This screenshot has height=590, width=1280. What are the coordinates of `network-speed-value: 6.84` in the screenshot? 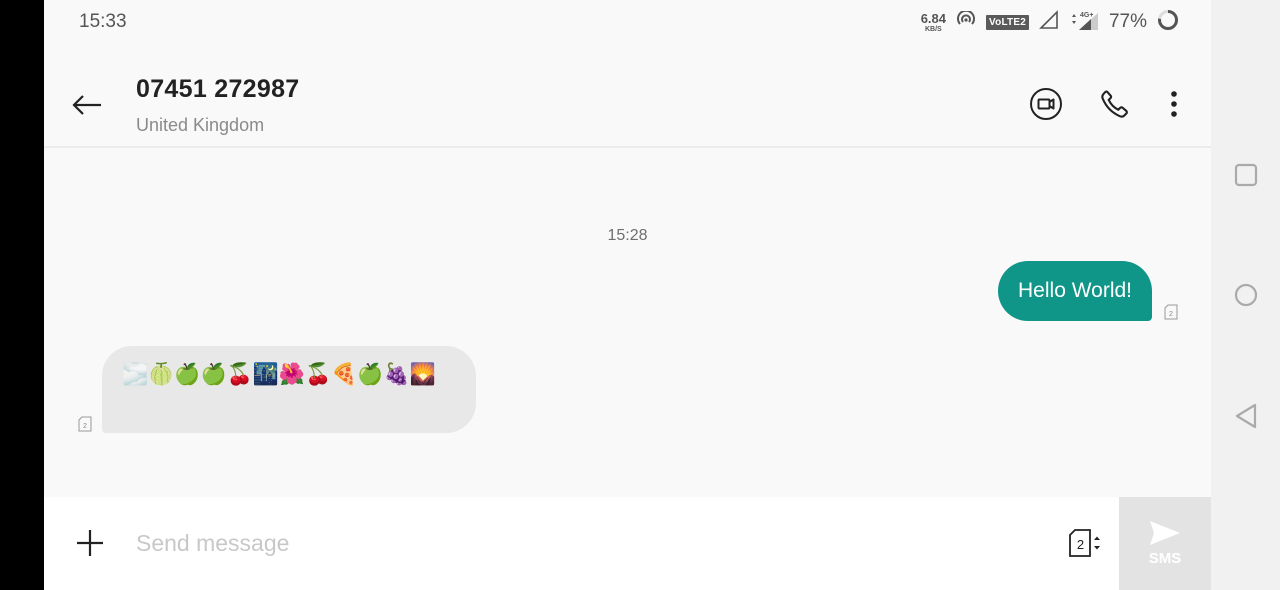 It's located at (933, 18).